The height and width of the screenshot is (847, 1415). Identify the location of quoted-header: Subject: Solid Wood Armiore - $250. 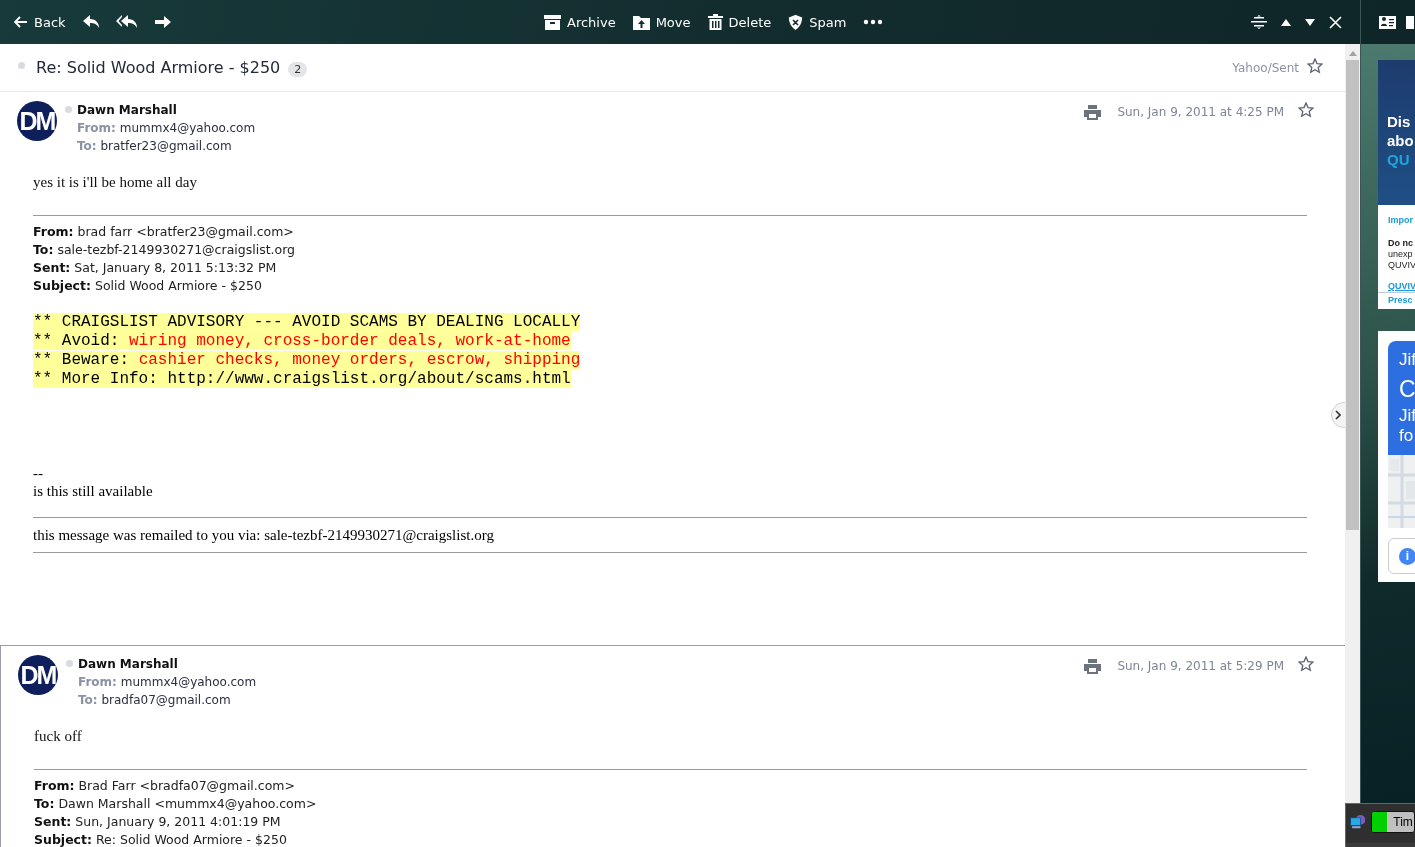
(148, 286).